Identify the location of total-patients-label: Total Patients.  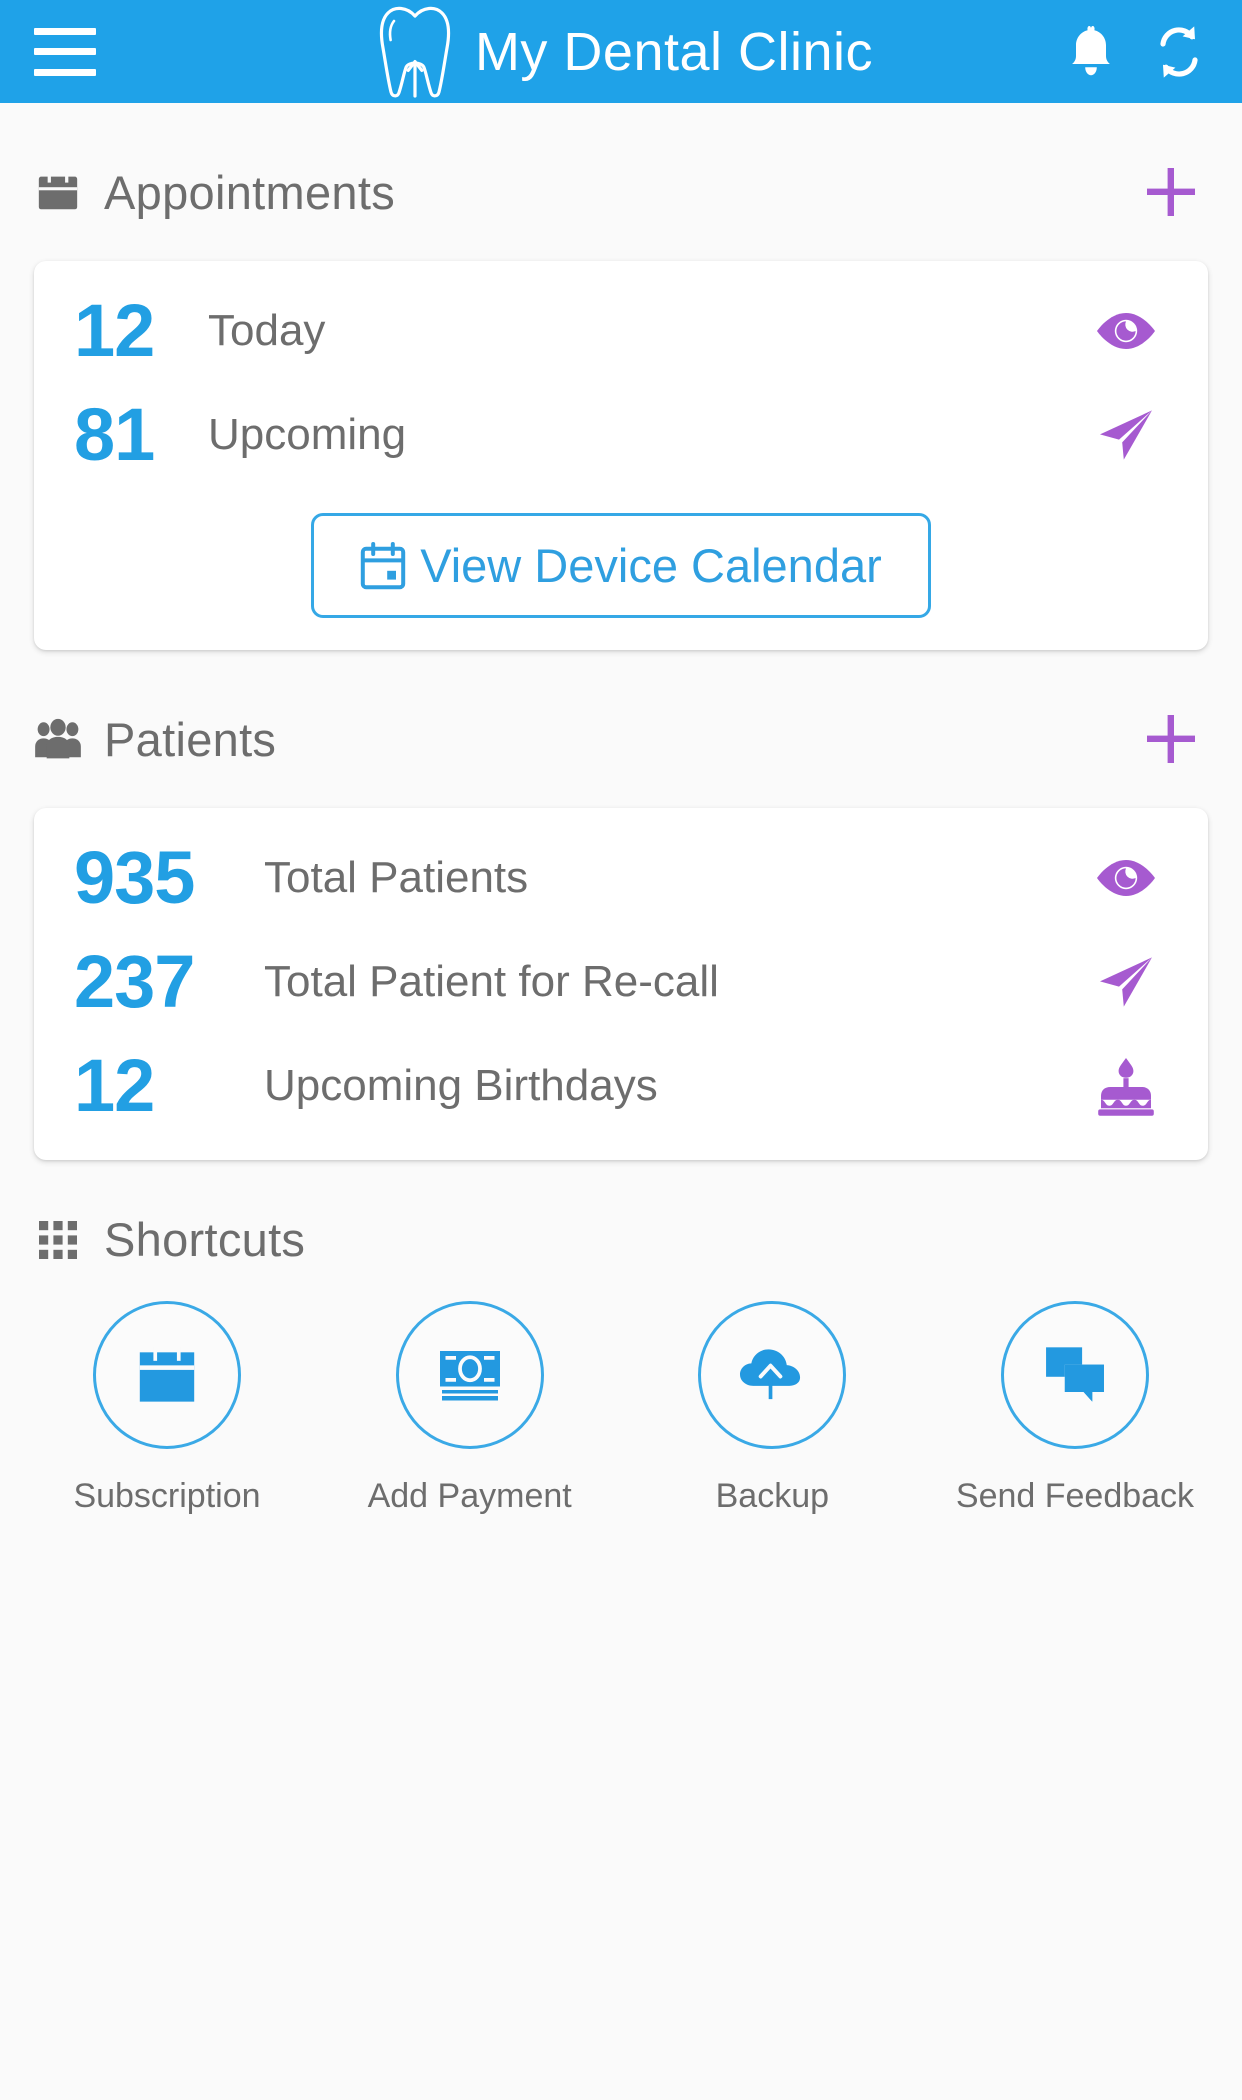
(396, 877).